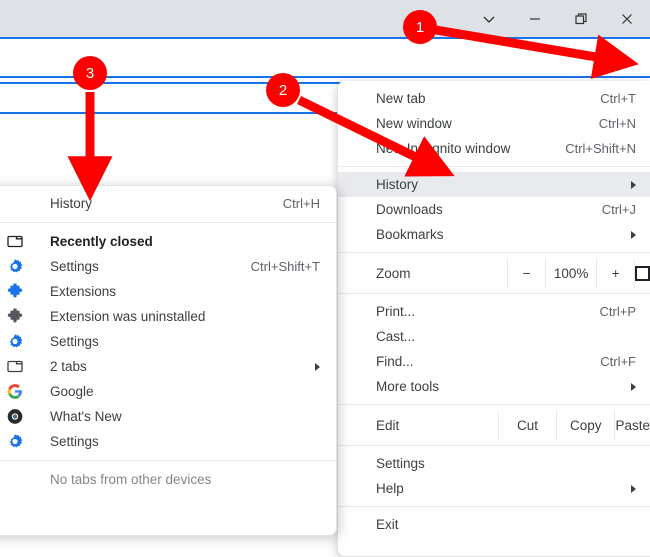  I want to click on window-controls, so click(558, 18).